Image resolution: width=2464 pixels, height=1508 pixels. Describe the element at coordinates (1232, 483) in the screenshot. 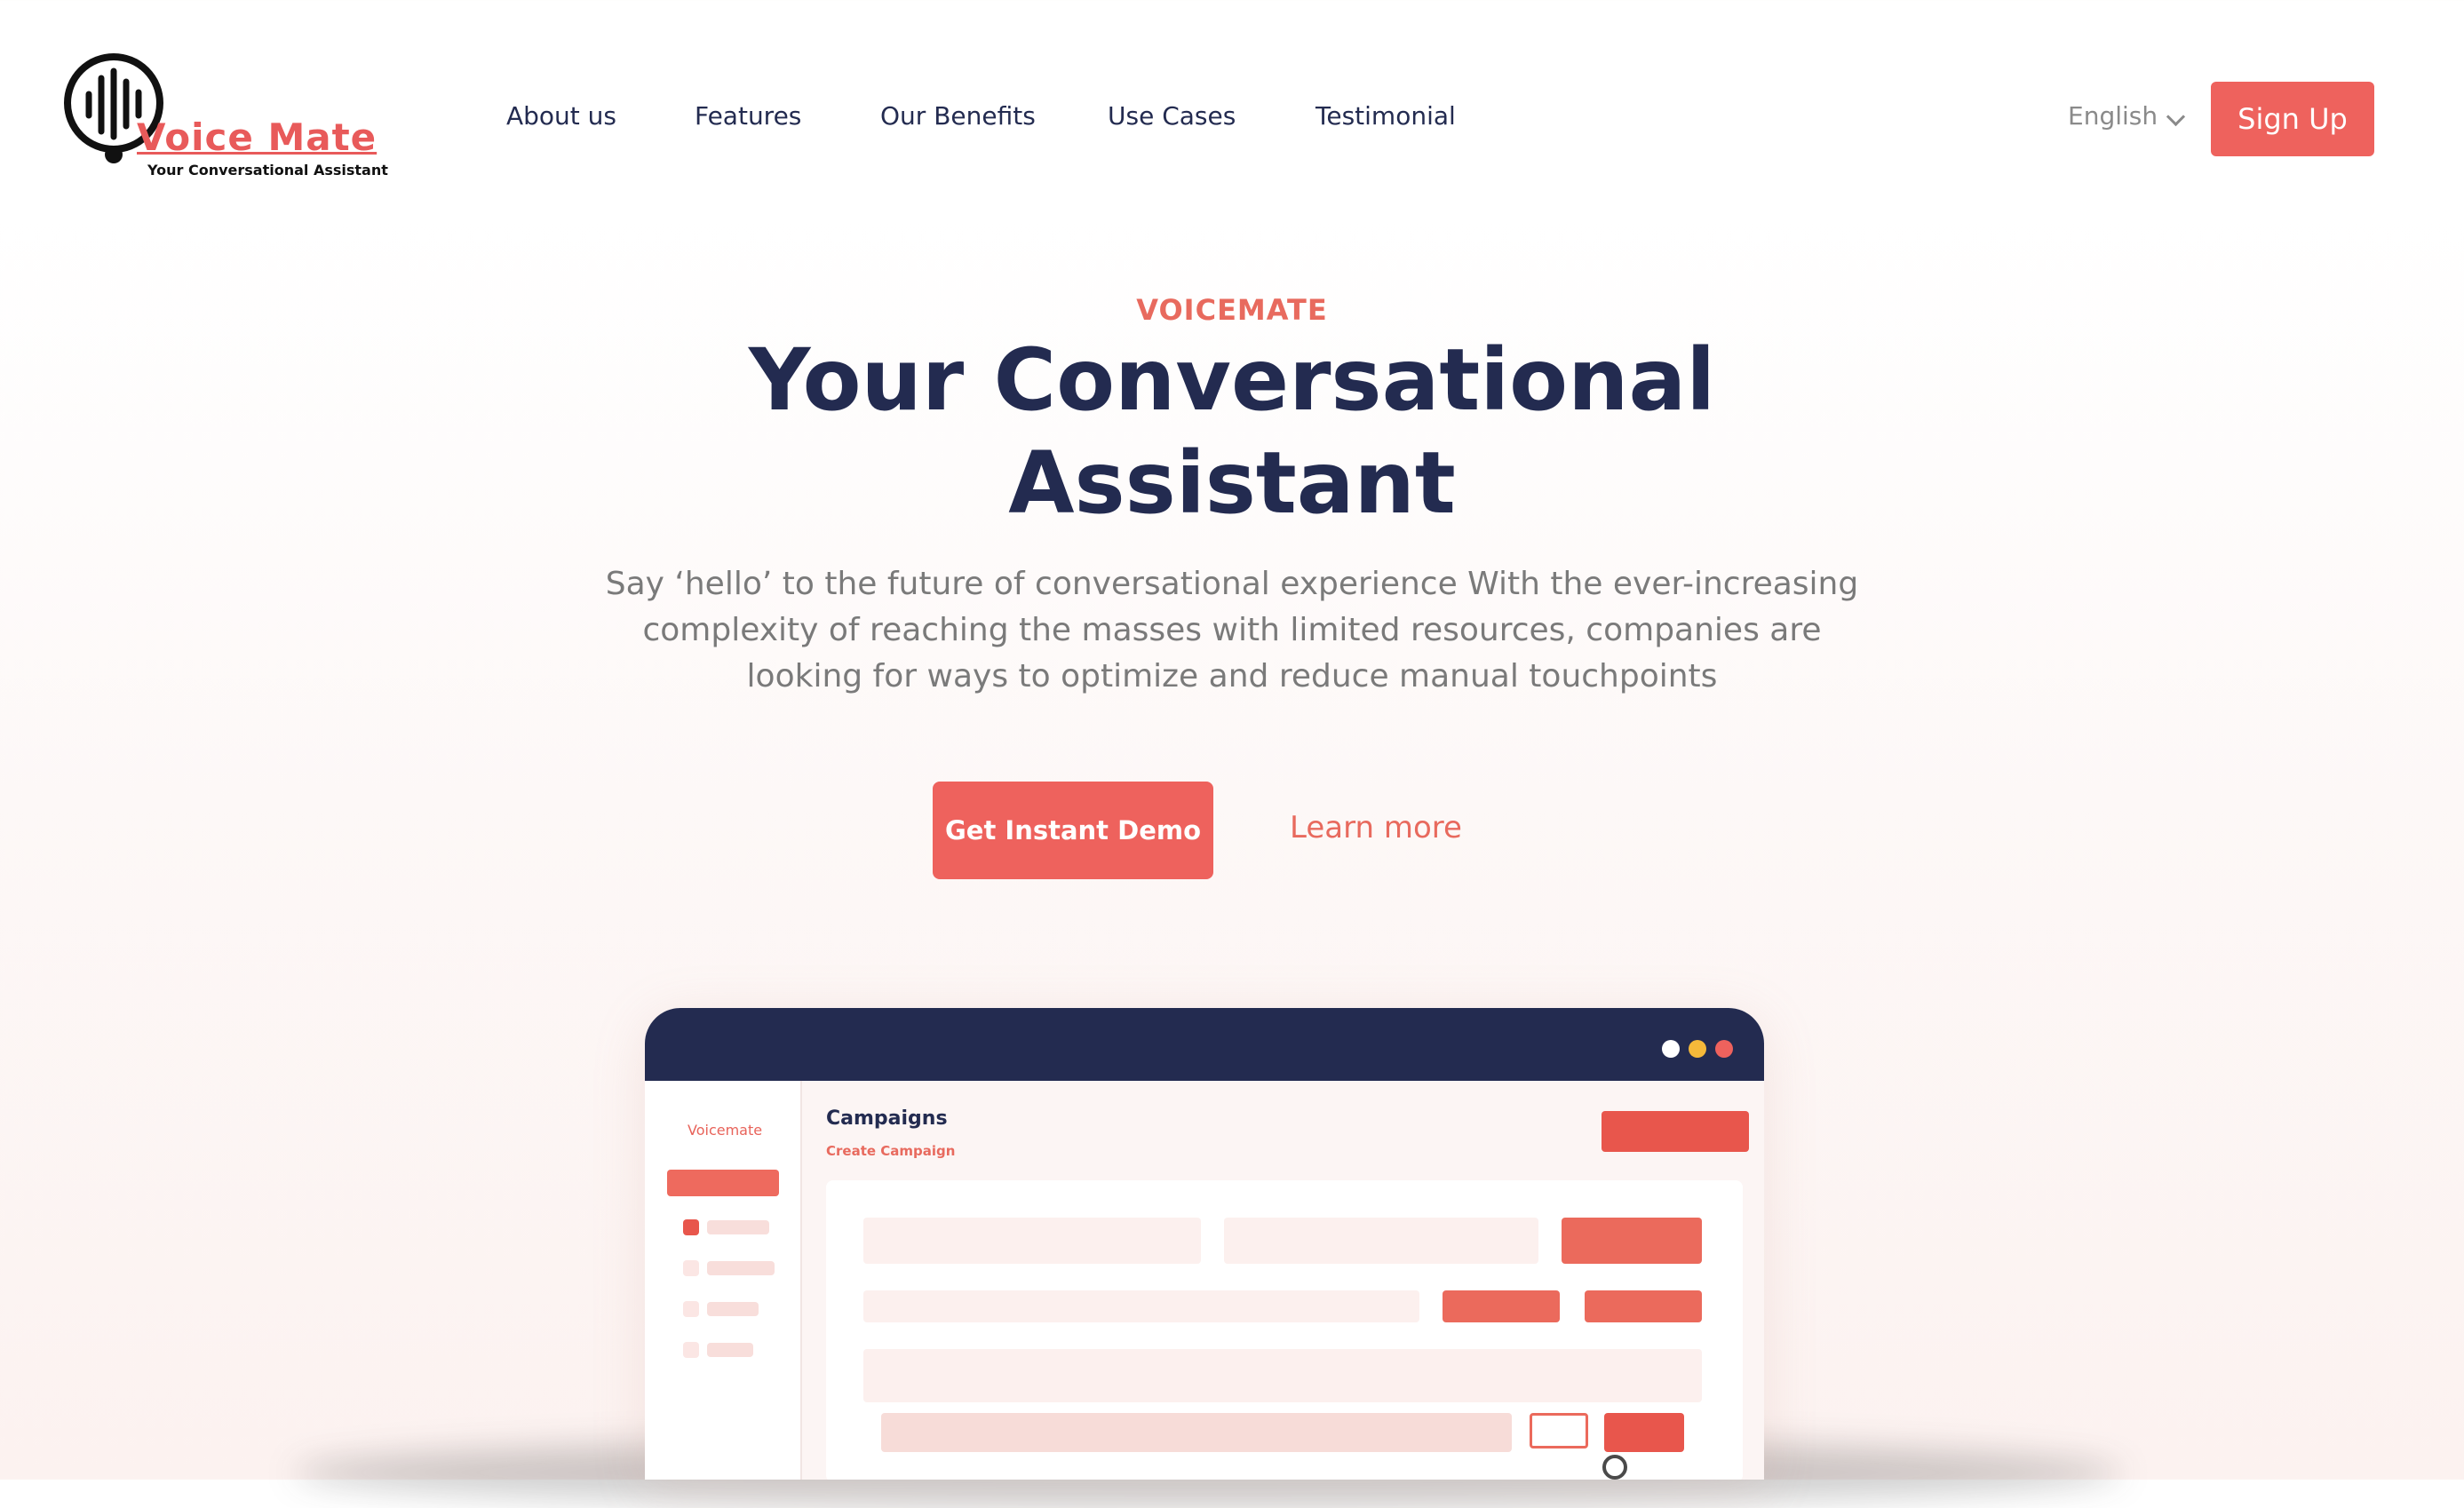

I see `hero-title-line-2: Assistant` at that location.